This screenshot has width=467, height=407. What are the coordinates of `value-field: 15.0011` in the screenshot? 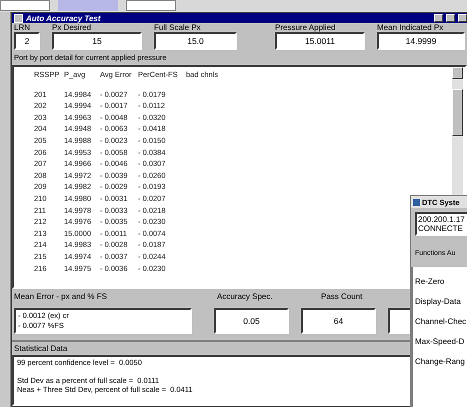 It's located at (320, 41).